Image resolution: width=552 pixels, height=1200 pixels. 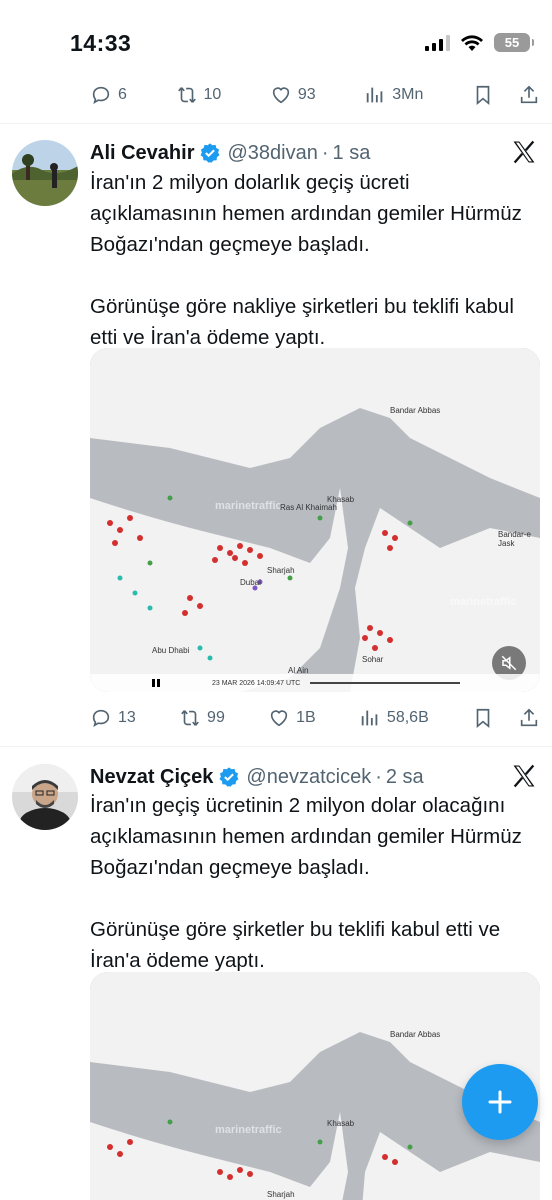 What do you see at coordinates (292, 718) in the screenshot?
I see `like-button: 1B` at bounding box center [292, 718].